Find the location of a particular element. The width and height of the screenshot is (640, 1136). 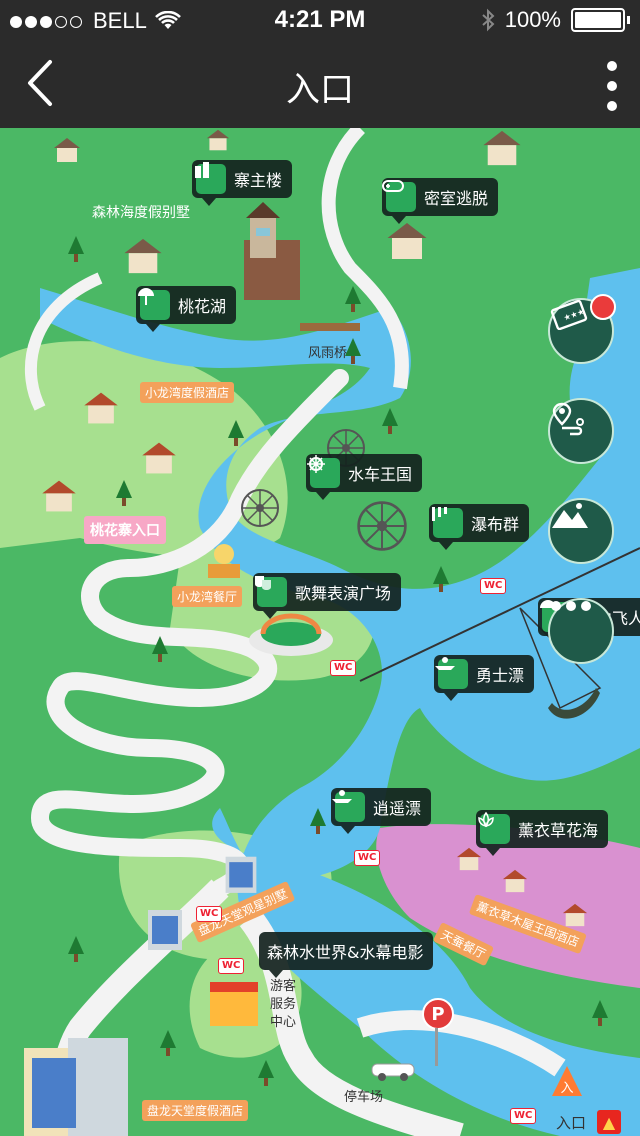

poi-label: 勇士漂 is located at coordinates (500, 675).